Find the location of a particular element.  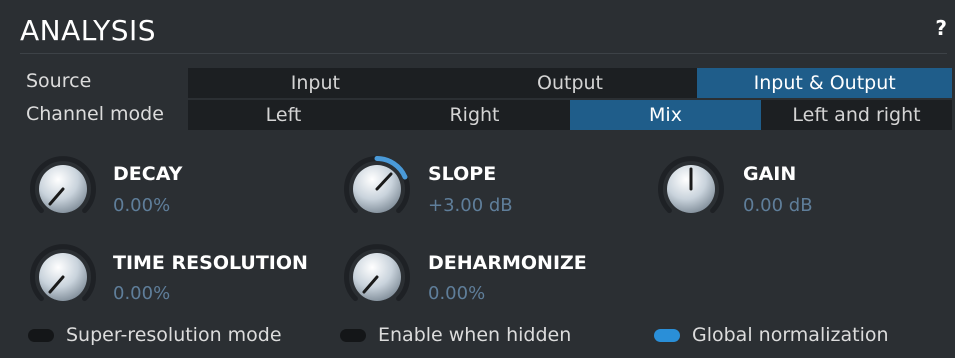

source-label: Source is located at coordinates (59, 81).